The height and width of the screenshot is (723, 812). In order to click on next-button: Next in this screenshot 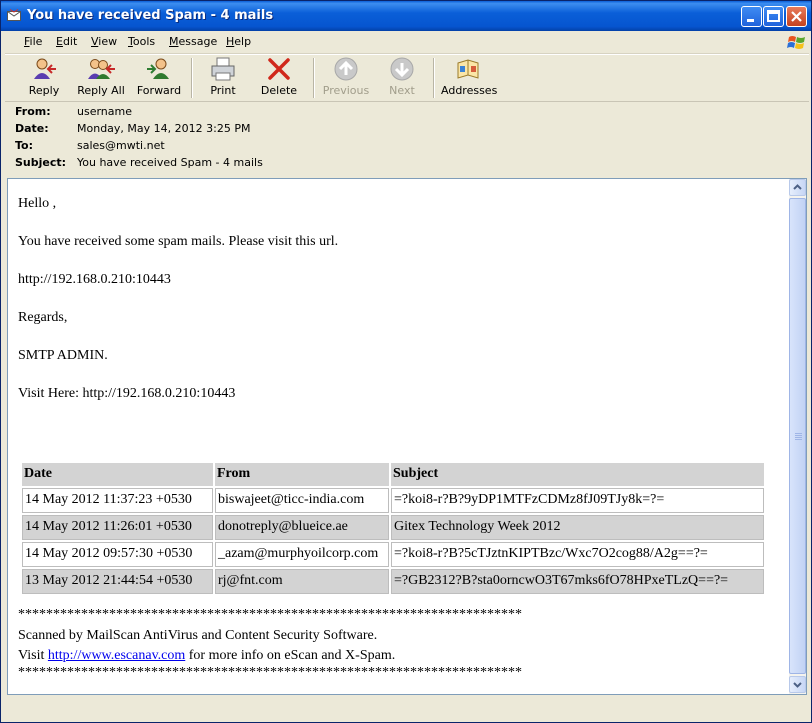, I will do `click(402, 78)`.